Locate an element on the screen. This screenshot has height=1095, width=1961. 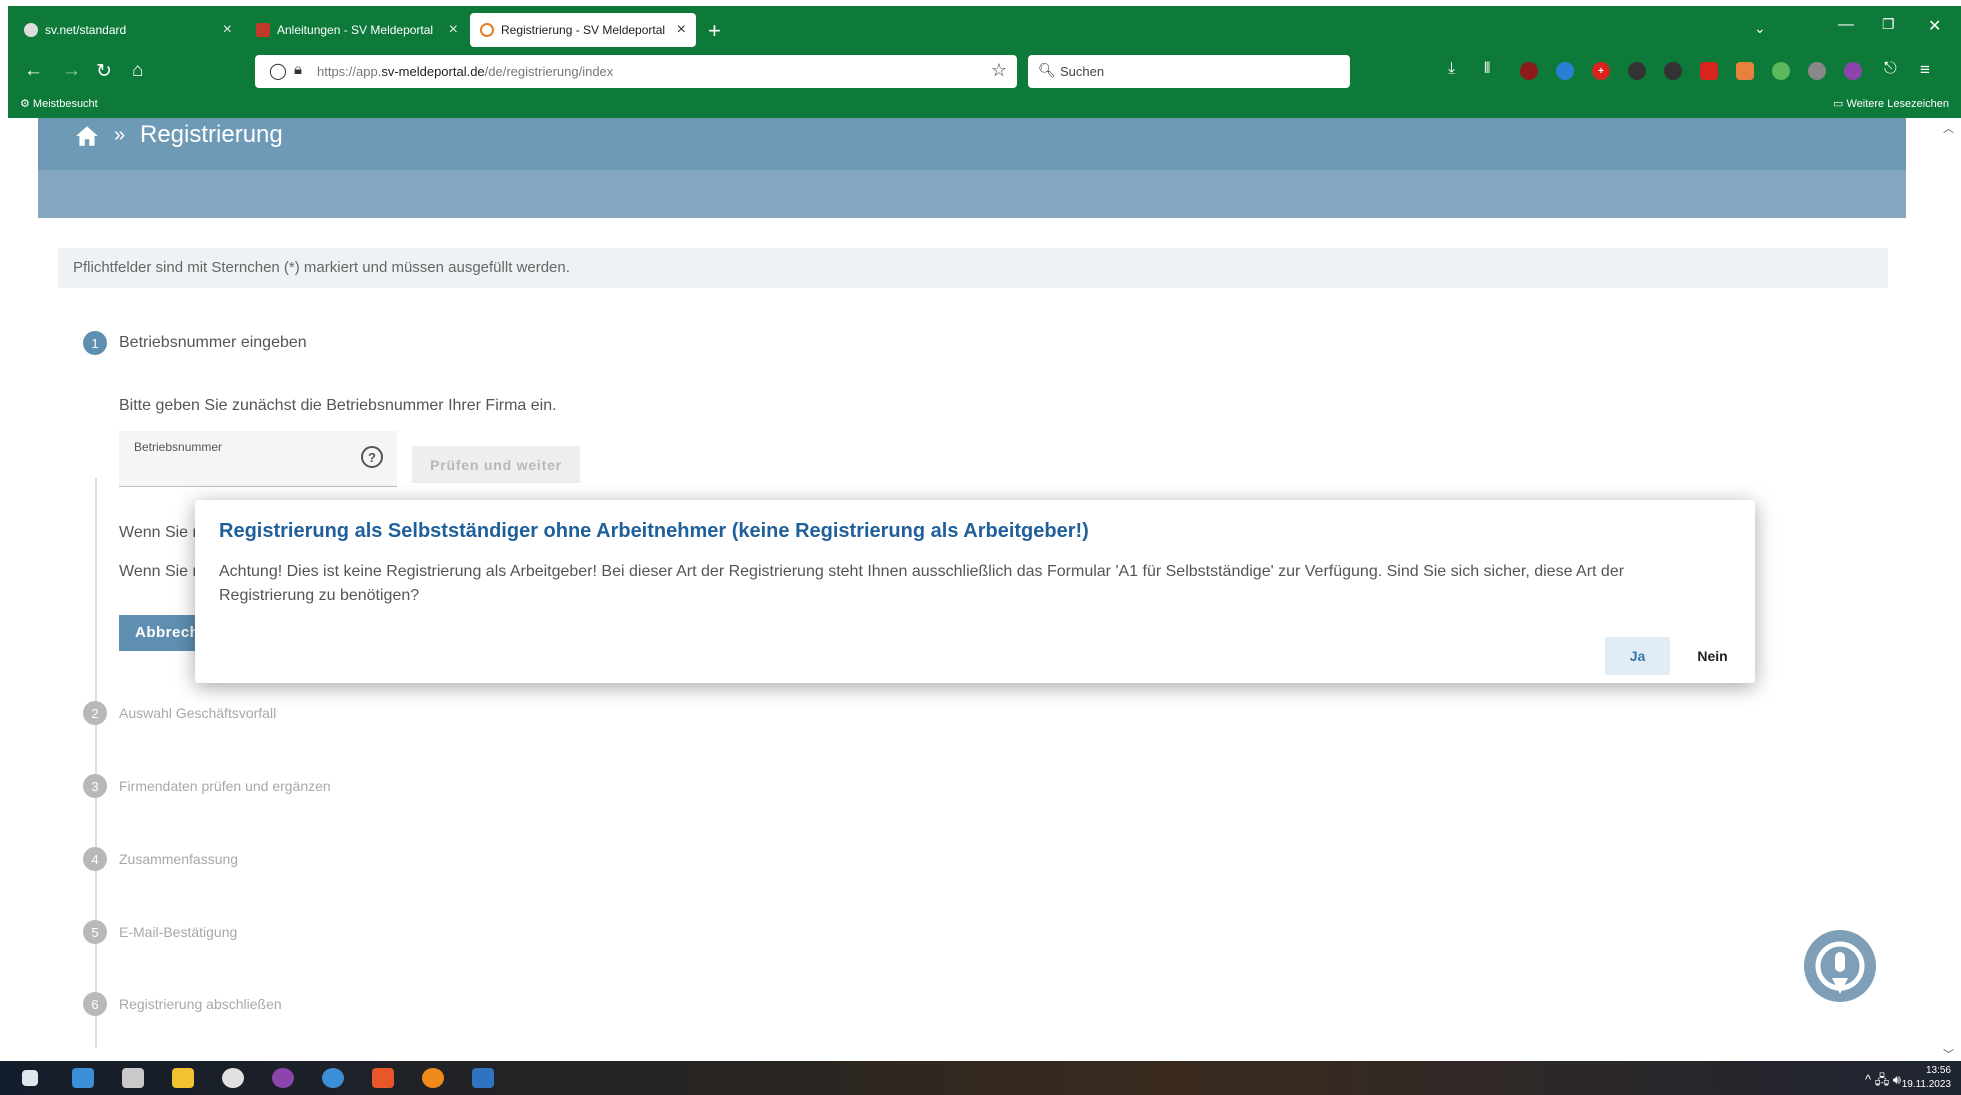
lock-icon: 🔒︎ is located at coordinates (298, 69).